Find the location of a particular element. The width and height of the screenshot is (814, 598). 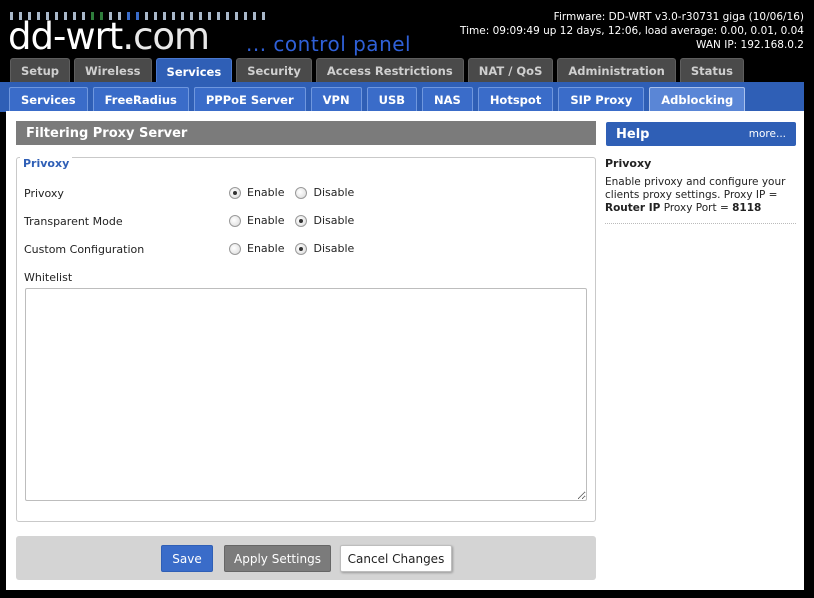

tab-administration: Administration is located at coordinates (616, 70).